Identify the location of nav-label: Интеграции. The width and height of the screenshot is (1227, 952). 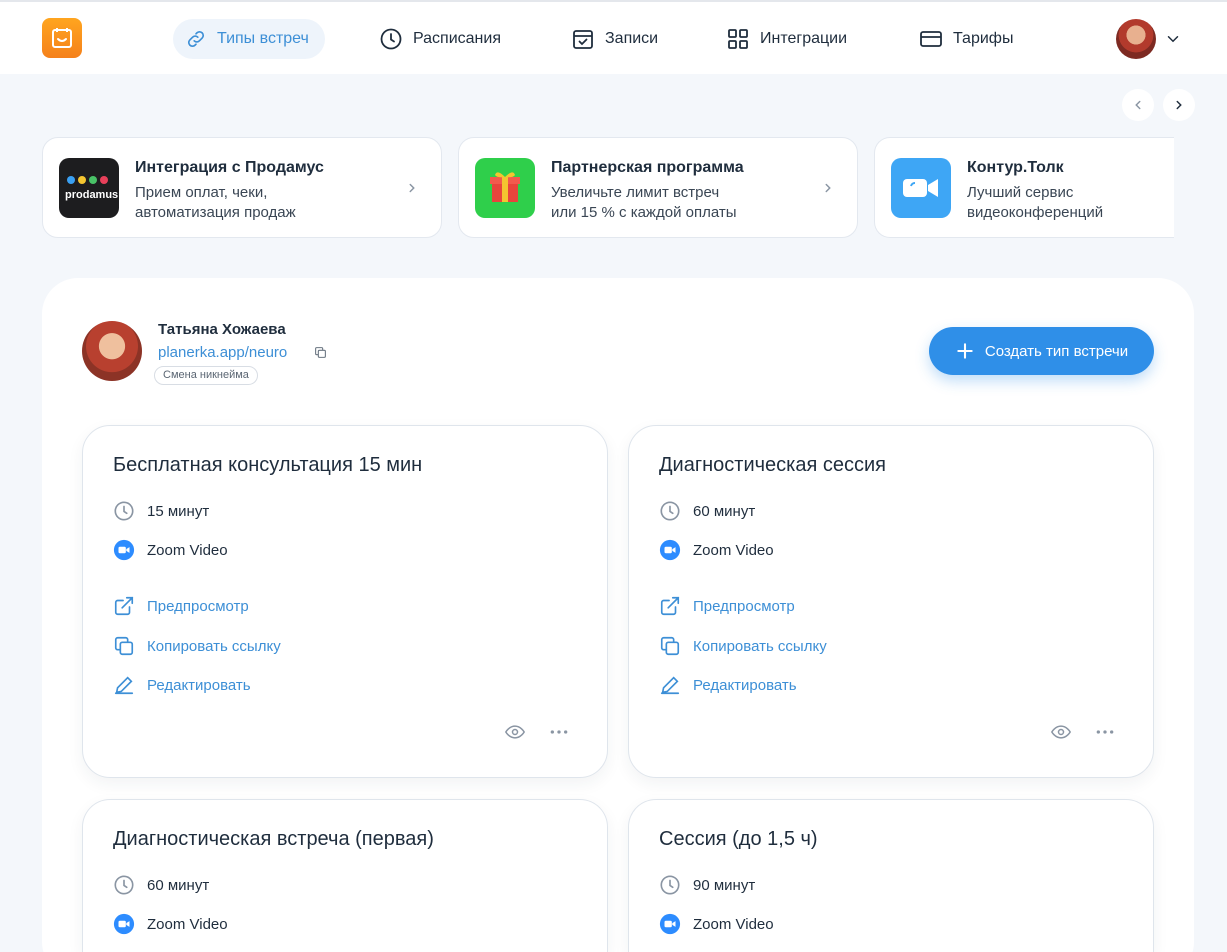
(804, 38).